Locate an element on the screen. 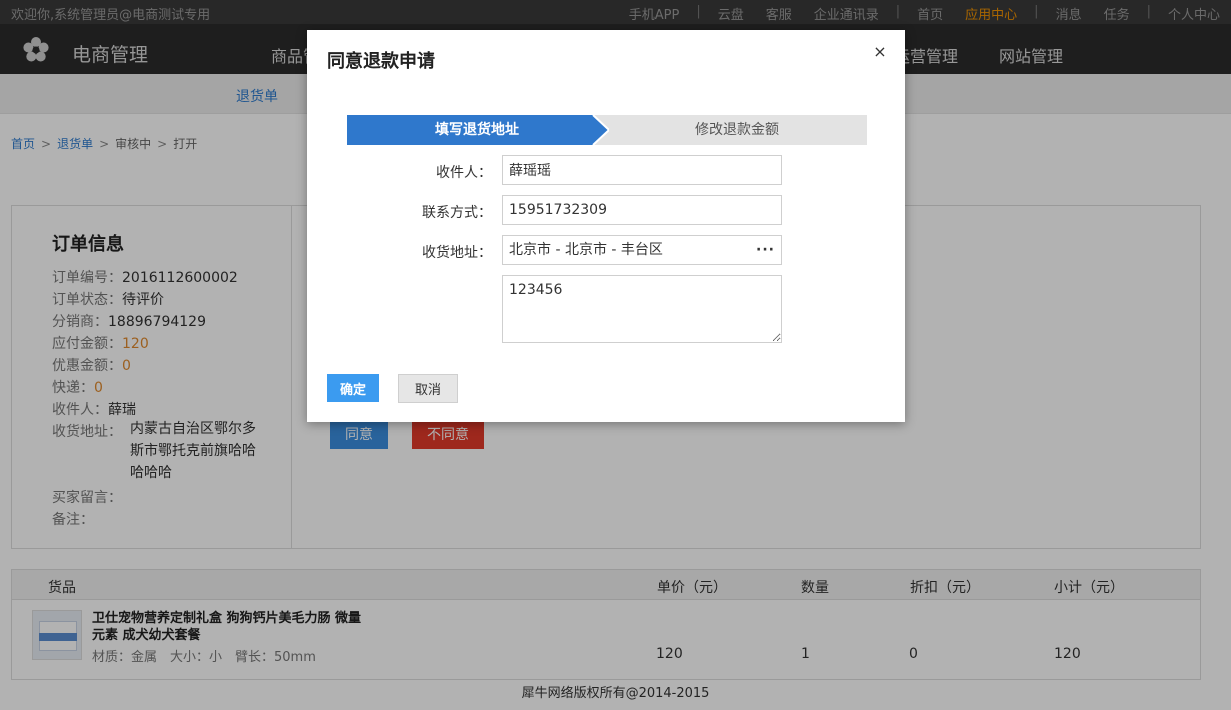 This screenshot has height=710, width=1231. address-label: 收货地址： is located at coordinates (457, 253).